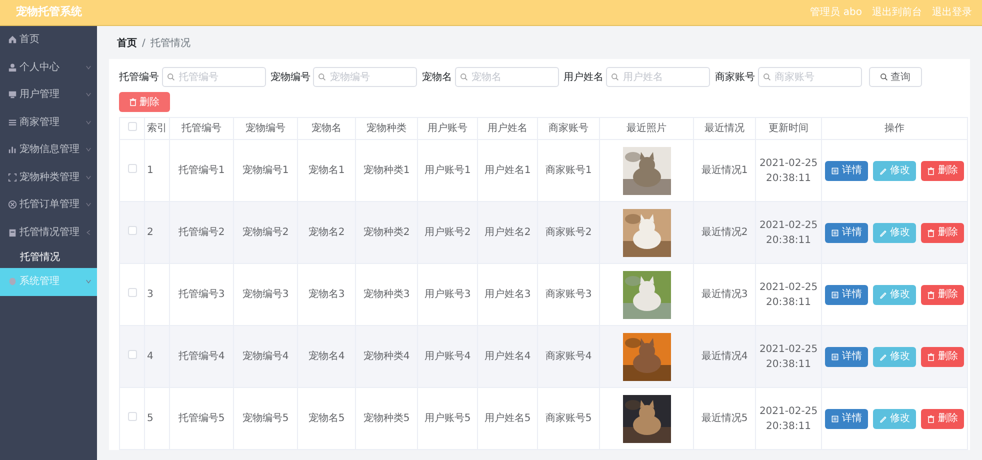  What do you see at coordinates (724, 170) in the screenshot?
I see `table-cell: 最近情况1` at bounding box center [724, 170].